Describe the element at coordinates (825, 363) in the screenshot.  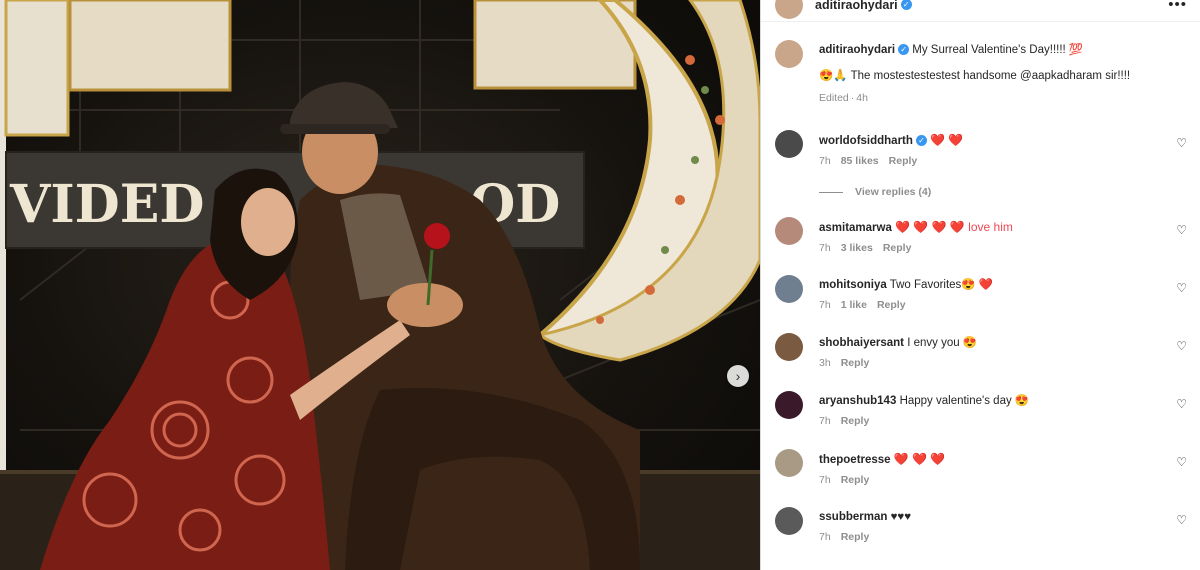
I see `comment-time: 3h` at that location.